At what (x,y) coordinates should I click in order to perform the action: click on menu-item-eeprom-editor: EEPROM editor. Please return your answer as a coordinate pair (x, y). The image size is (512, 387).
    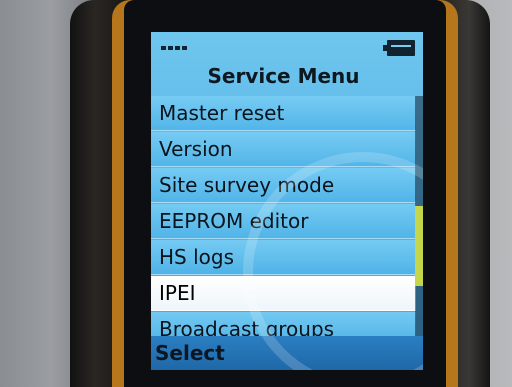
    Looking at the image, I should click on (283, 221).